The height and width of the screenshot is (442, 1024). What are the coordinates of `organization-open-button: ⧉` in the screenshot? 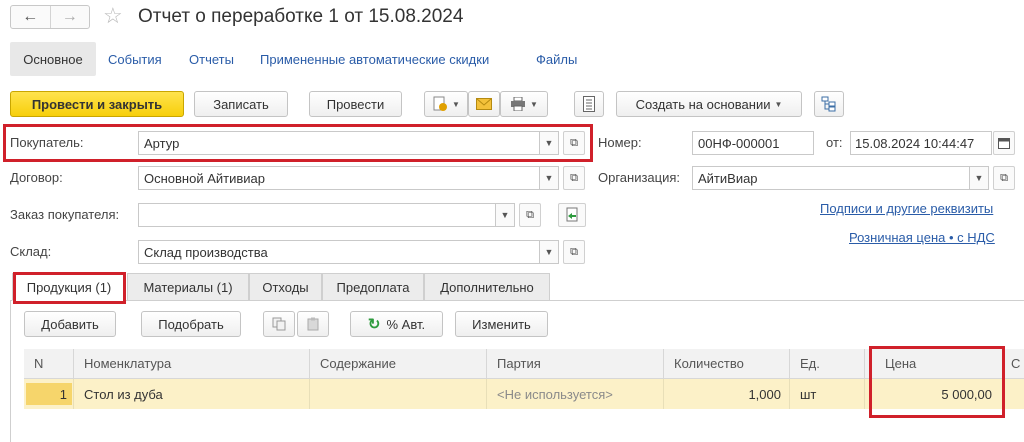 It's located at (1004, 178).